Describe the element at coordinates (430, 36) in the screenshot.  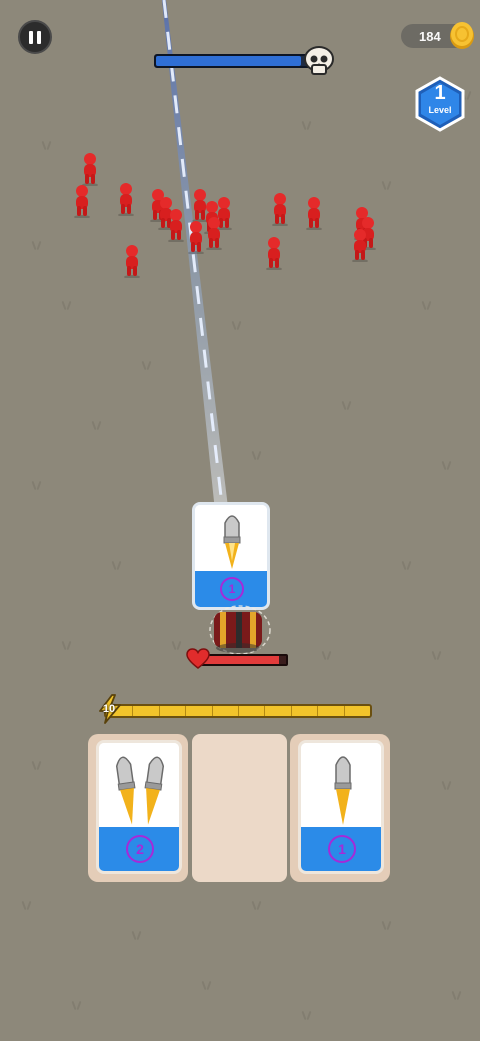
I see `coin-amount: 184` at that location.